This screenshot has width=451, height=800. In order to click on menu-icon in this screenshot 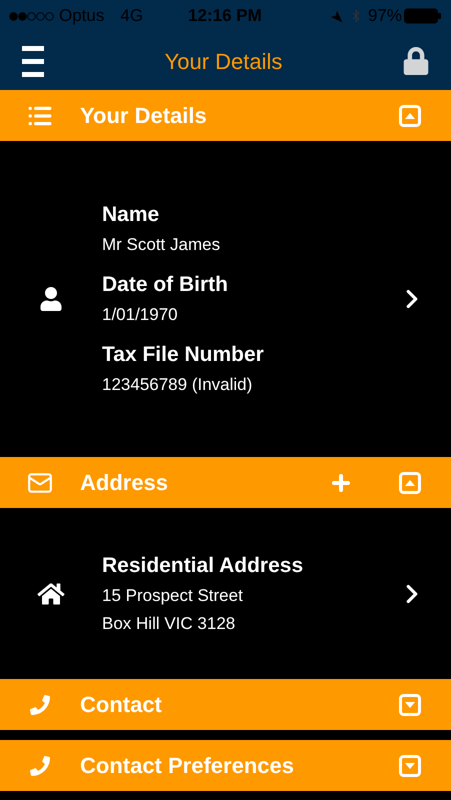, I will do `click(33, 61)`.